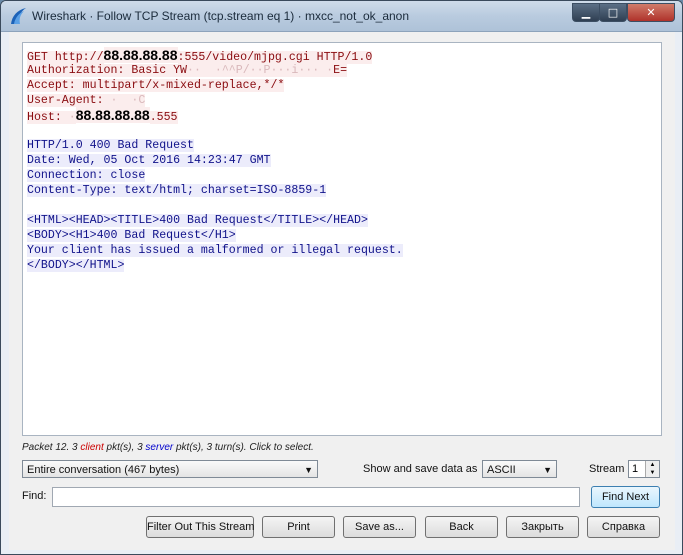  Describe the element at coordinates (18, 16) in the screenshot. I see `wireshark-fin-icon` at that location.